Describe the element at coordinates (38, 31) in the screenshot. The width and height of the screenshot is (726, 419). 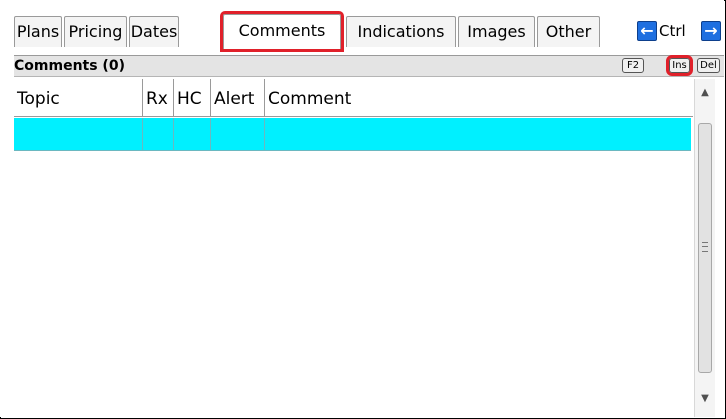
I see `tab-plans: Plans` at that location.